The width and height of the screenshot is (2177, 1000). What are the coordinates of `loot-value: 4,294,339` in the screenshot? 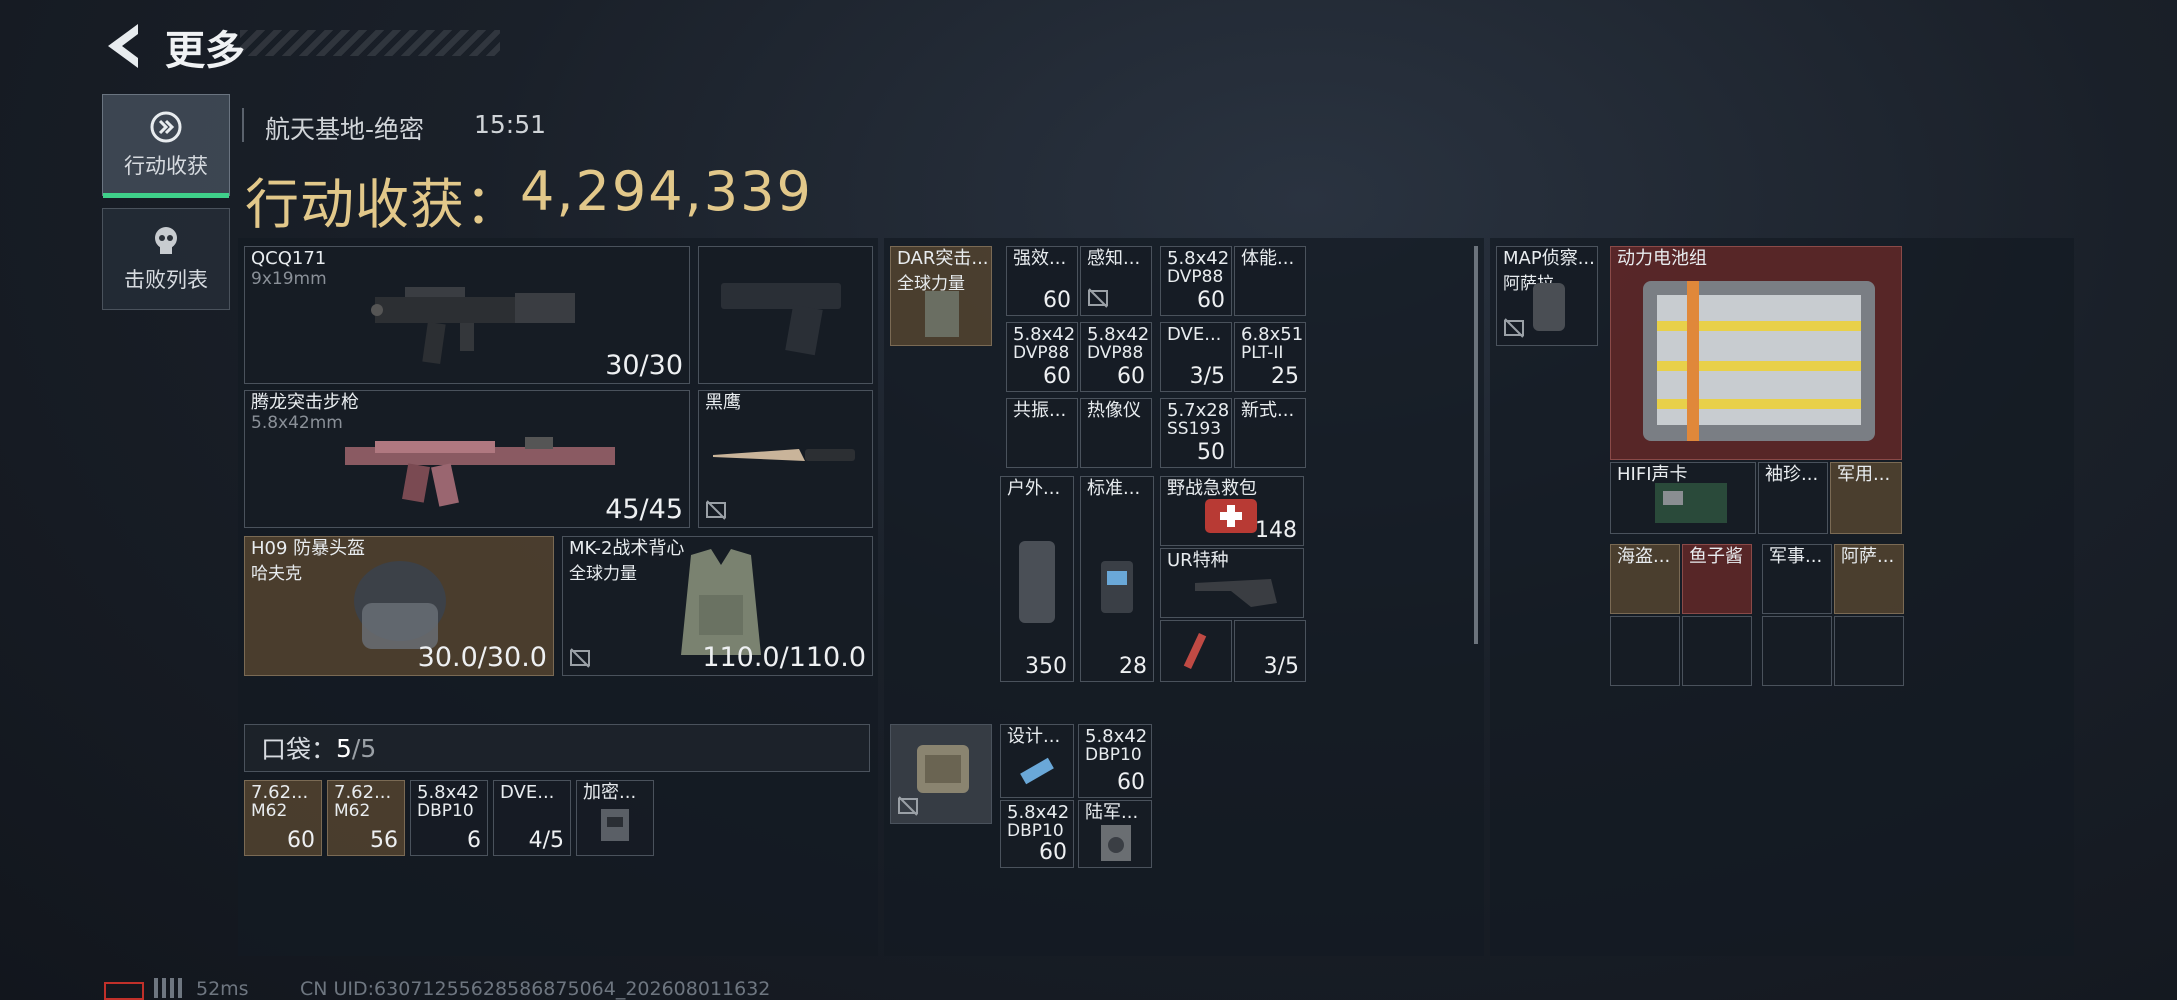 It's located at (666, 191).